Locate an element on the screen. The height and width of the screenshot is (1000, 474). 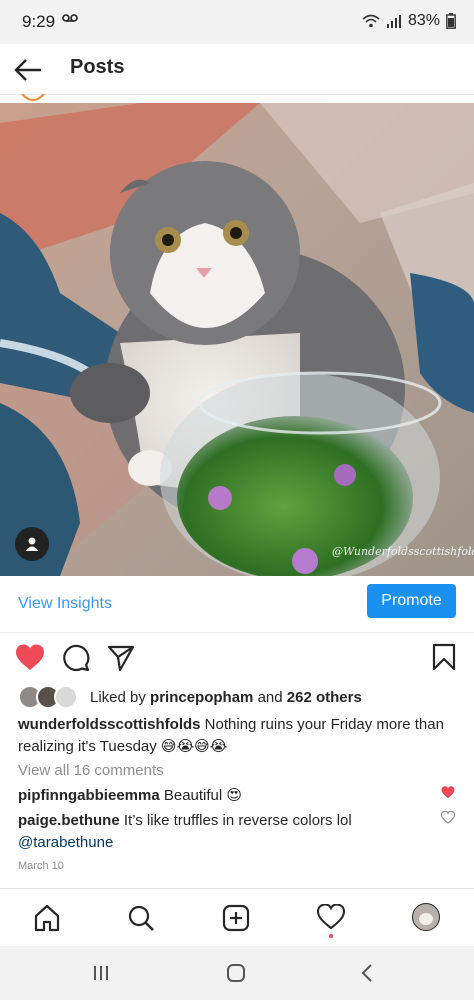
post-date: March 10 is located at coordinates (41, 866).